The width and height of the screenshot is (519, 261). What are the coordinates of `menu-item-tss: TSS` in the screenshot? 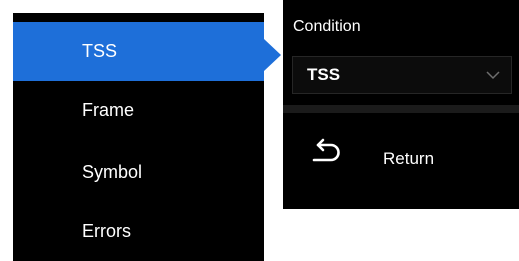 It's located at (138, 51).